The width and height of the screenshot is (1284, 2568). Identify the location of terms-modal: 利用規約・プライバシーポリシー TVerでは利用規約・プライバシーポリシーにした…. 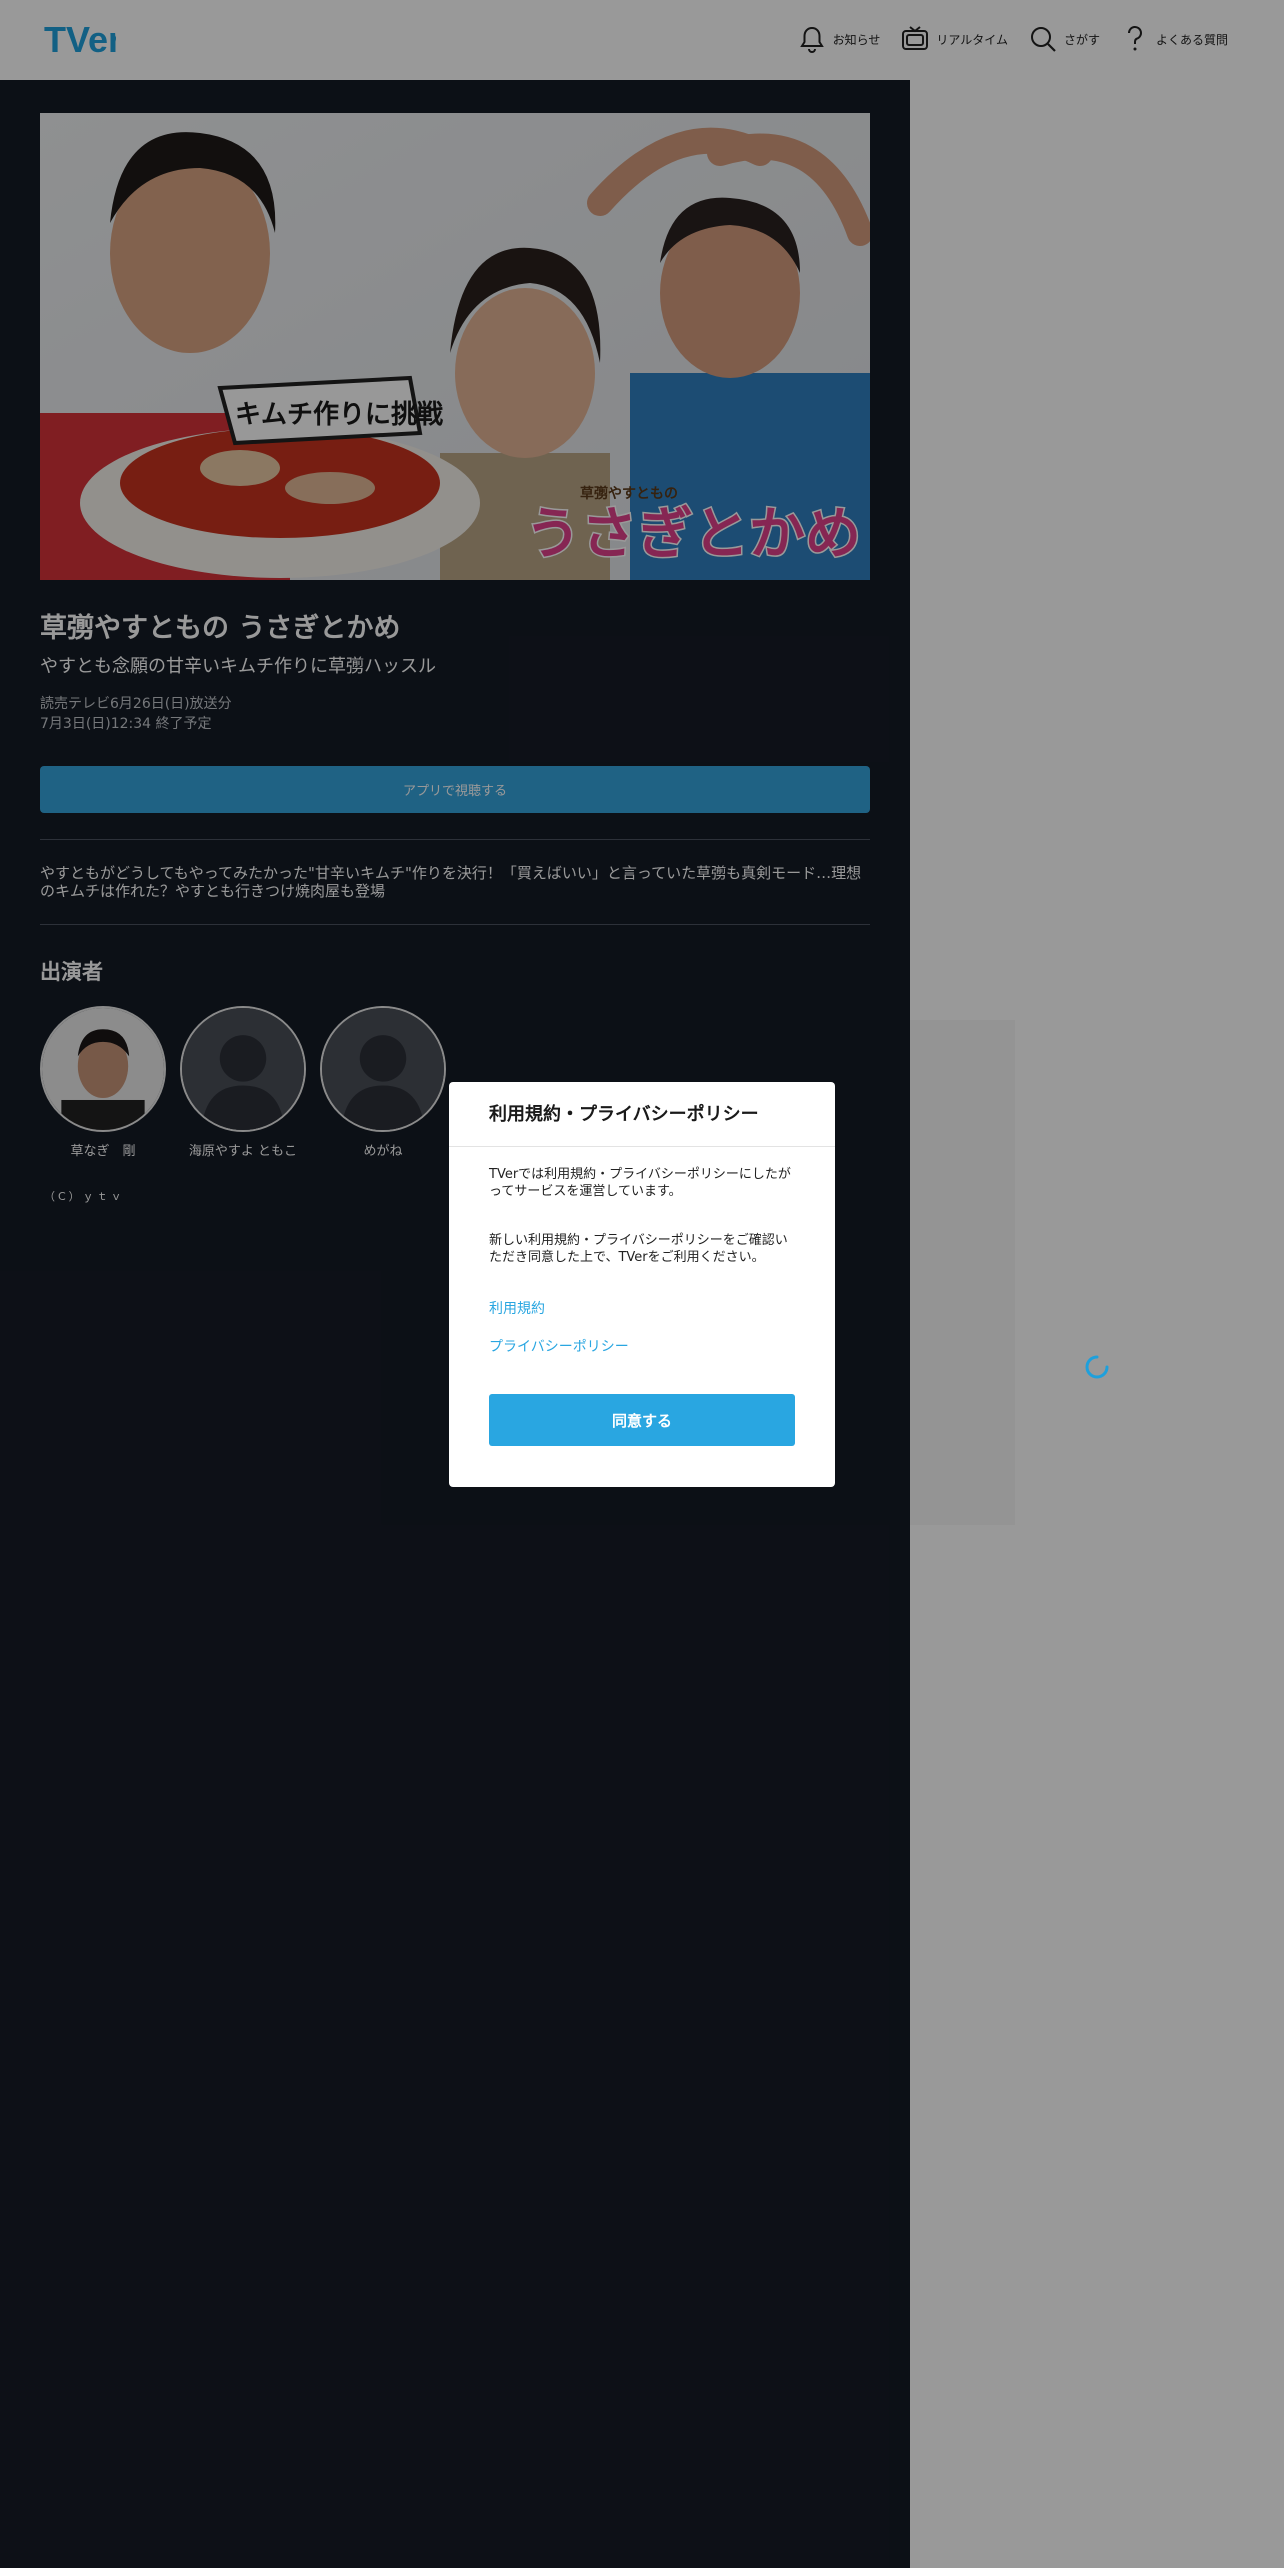
(642, 1284).